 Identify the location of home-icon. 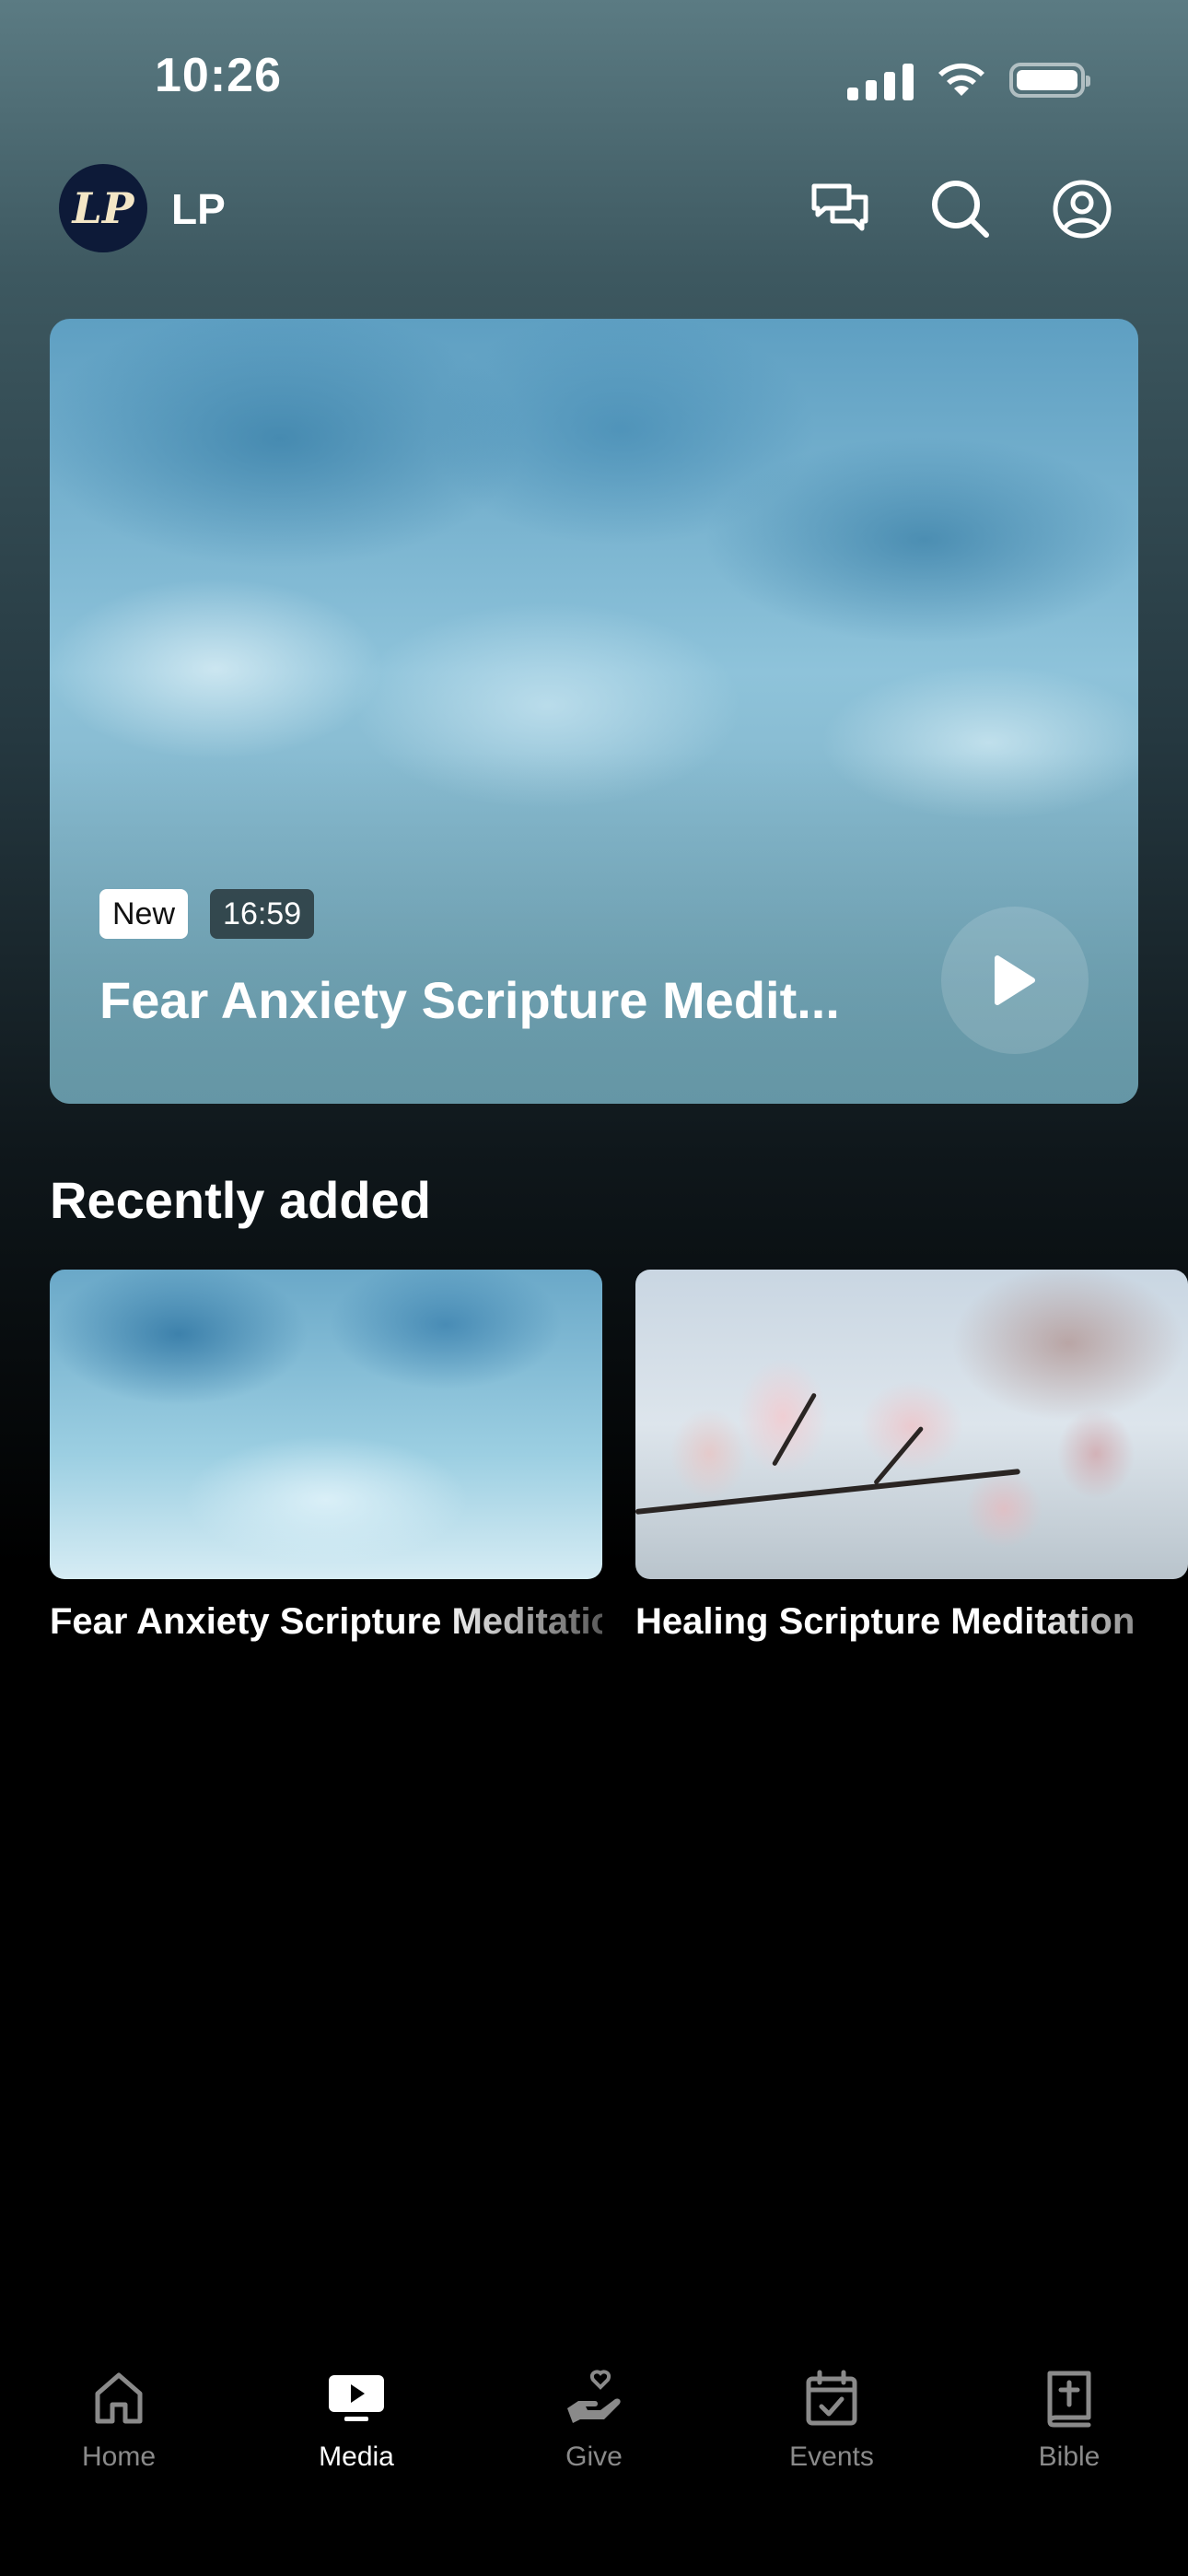
(119, 2398).